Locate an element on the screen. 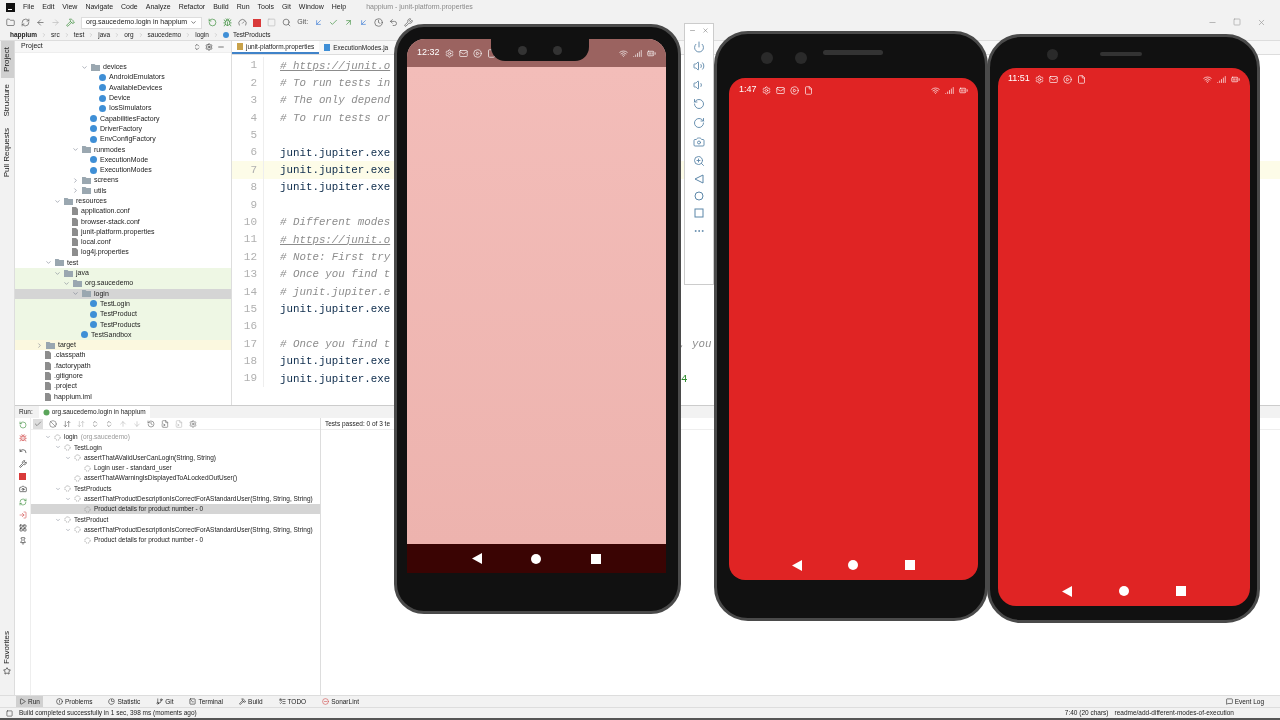  line-number: 1 is located at coordinates (248, 66).